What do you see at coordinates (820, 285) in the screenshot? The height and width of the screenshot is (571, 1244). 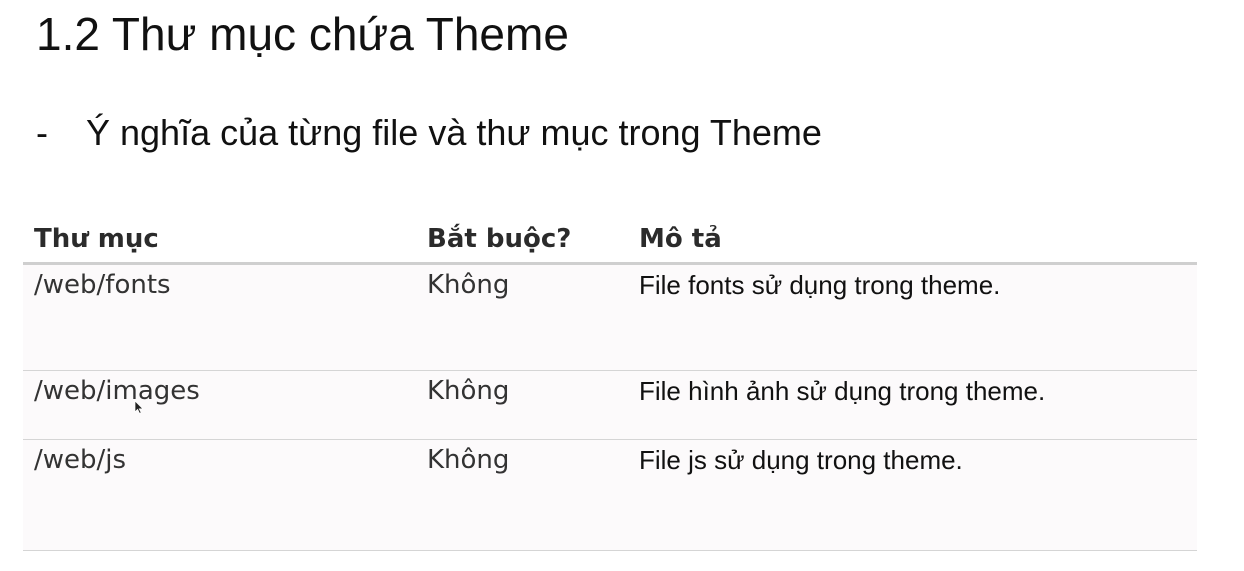 I see `cell-description: File fonts sử dụng trong theme.` at bounding box center [820, 285].